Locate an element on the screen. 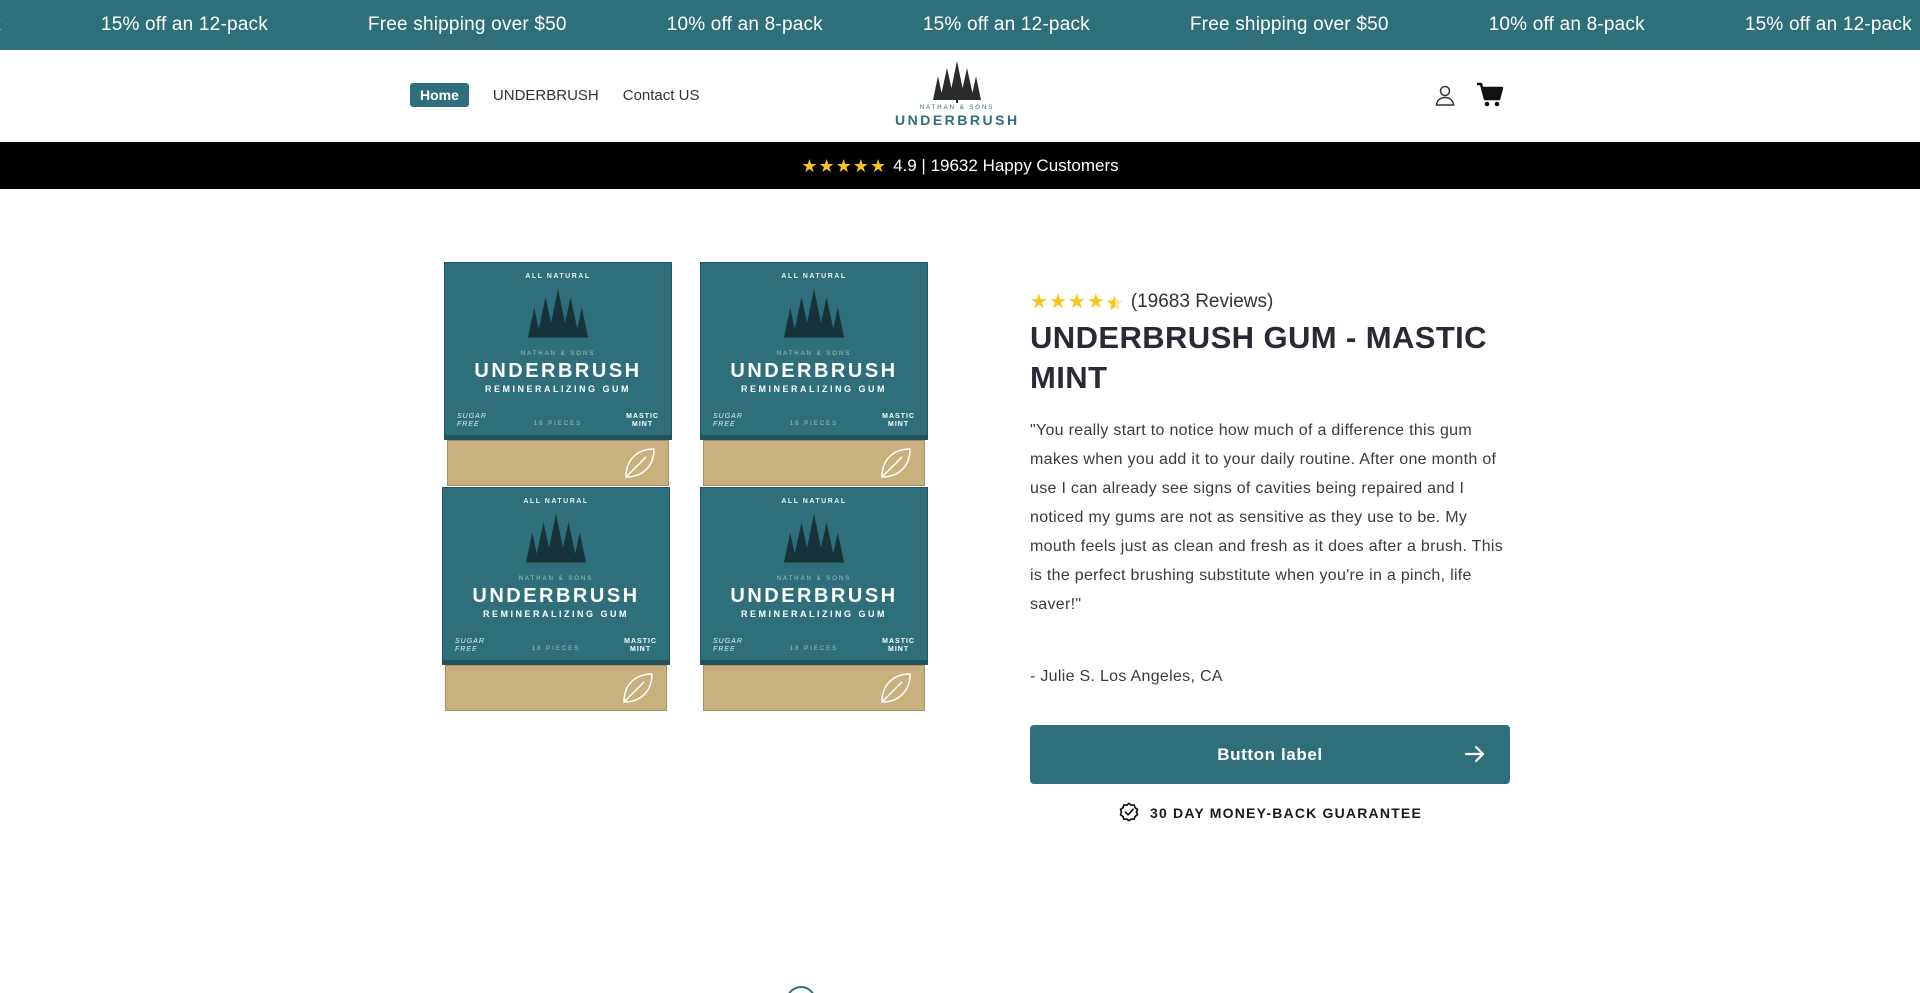  product-title: UNDERBRUSH GUM - MASTIC MINT is located at coordinates (1258, 357).